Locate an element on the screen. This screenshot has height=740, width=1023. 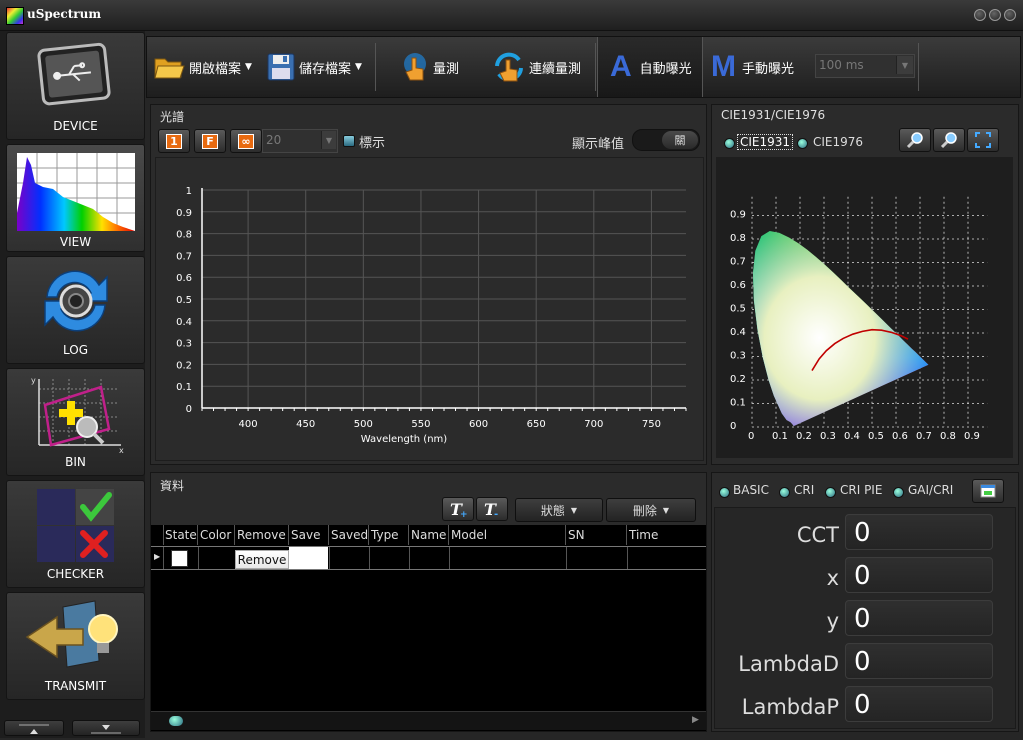
sidebar-item-view: VIEW is located at coordinates (75, 198).